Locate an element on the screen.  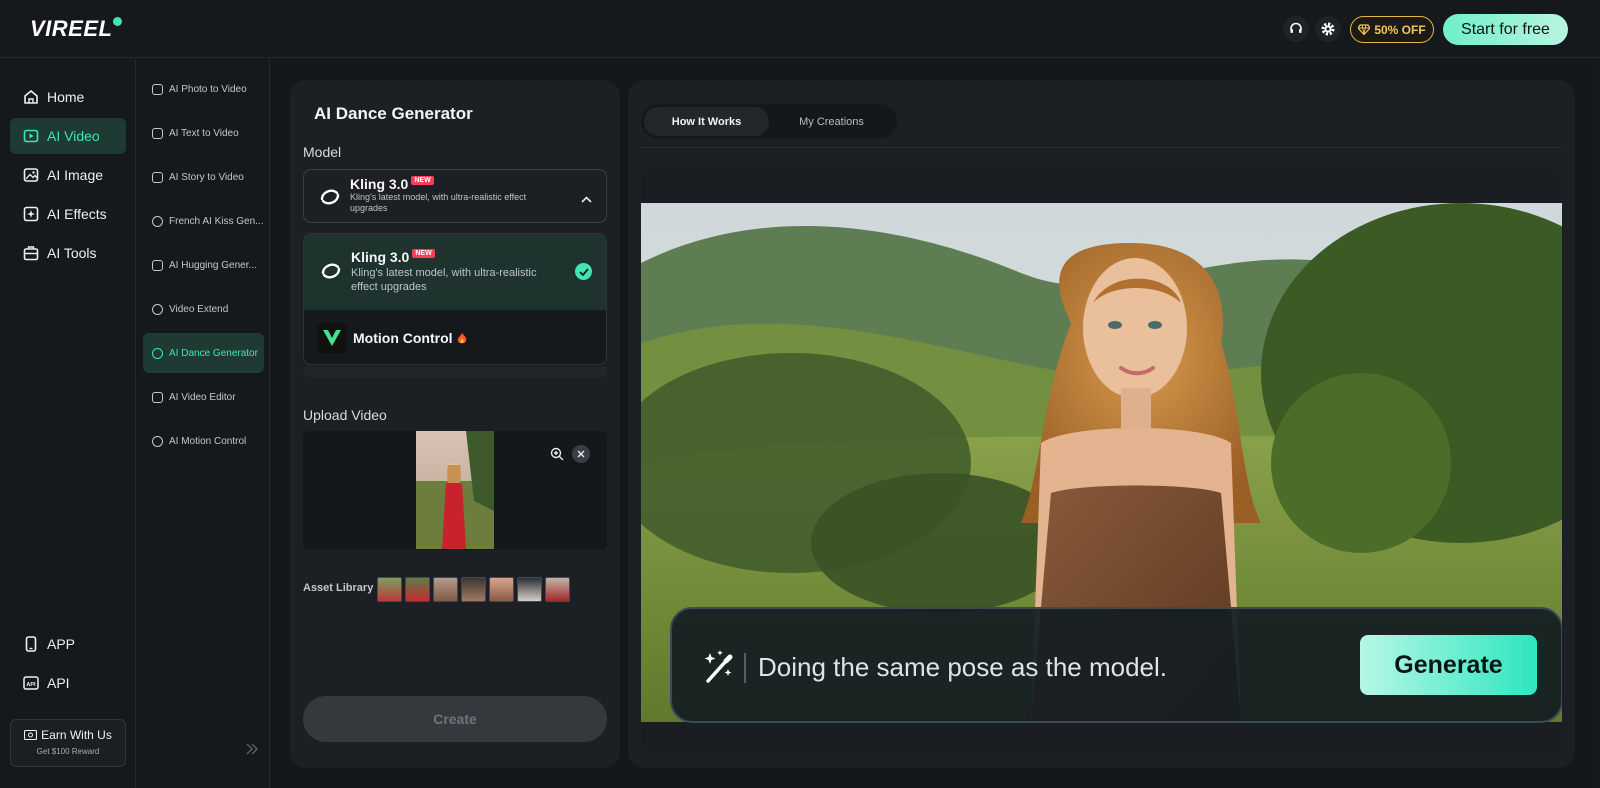
tabs-divider is located at coordinates (1101, 147).